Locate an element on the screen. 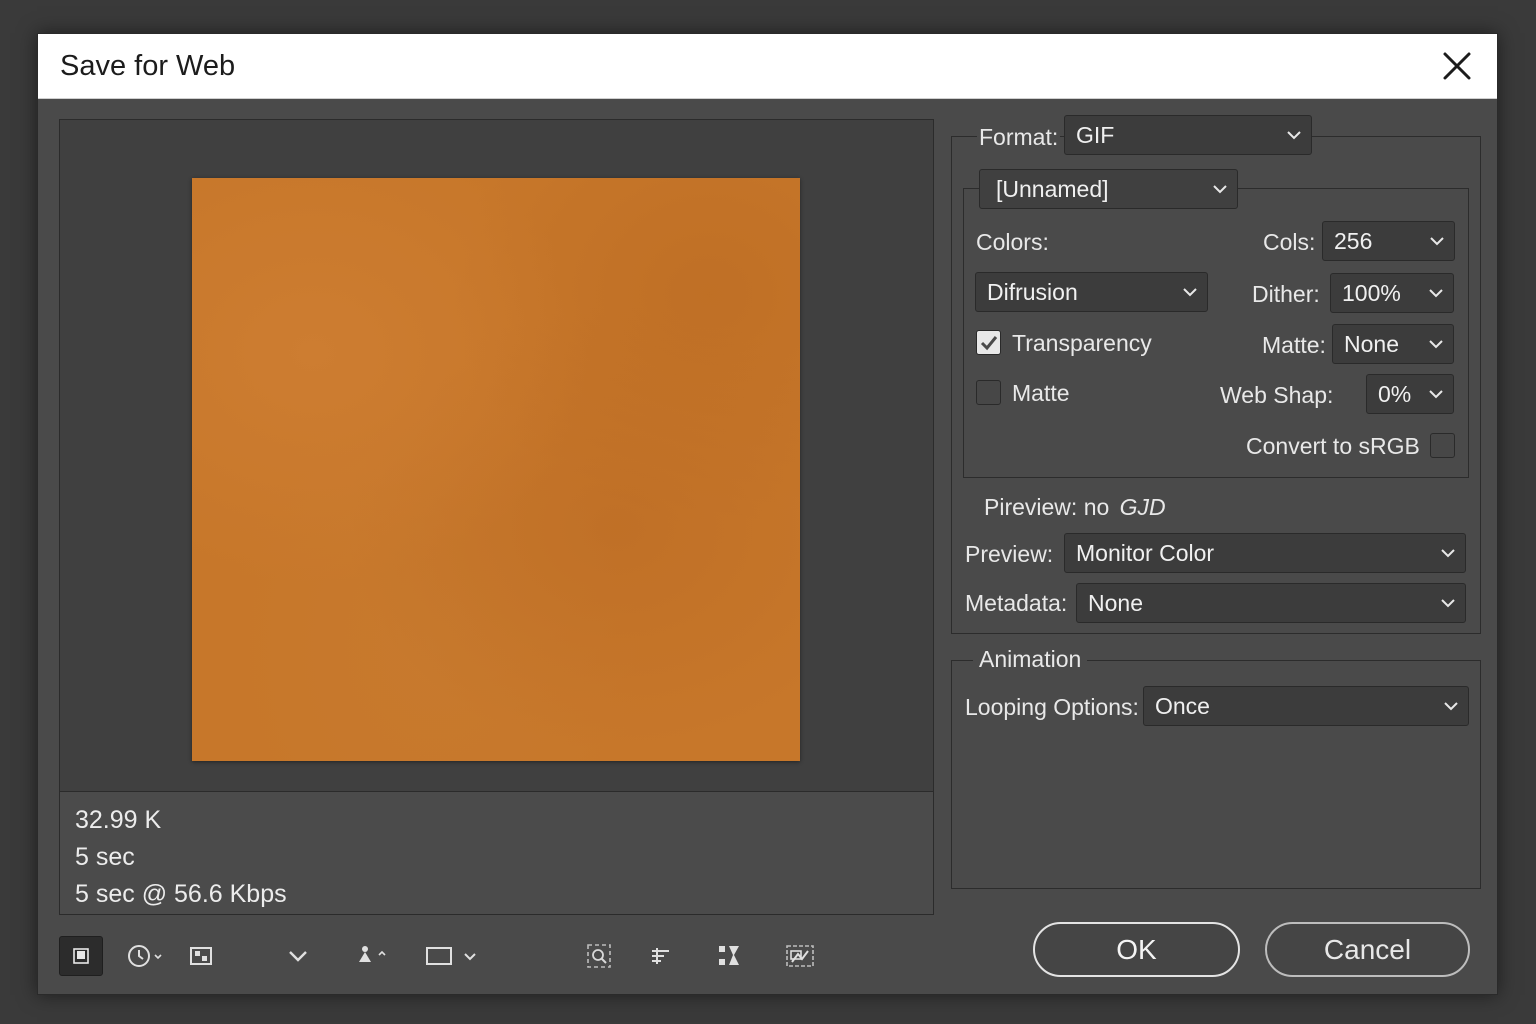 Image resolution: width=1536 pixels, height=1024 pixels. preview-select: Monitor Color is located at coordinates (1265, 553).